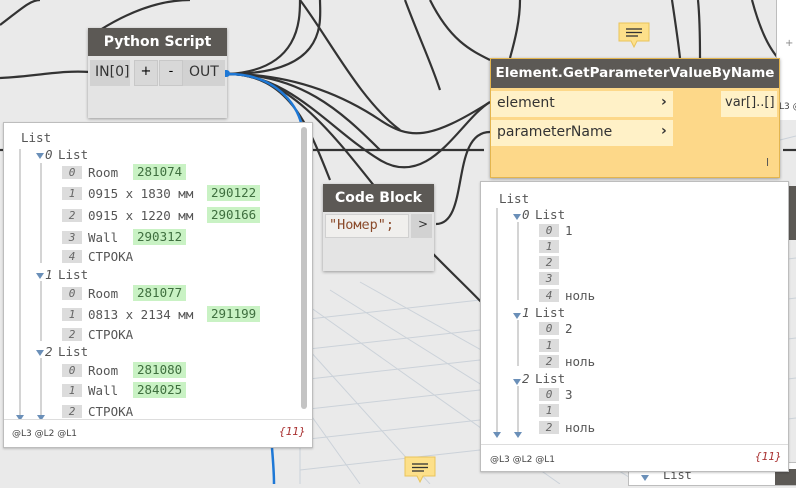 The width and height of the screenshot is (796, 488). What do you see at coordinates (158, 433) in the screenshot?
I see `python-watch-footer: @L3 @L2 @L1 {11}` at bounding box center [158, 433].